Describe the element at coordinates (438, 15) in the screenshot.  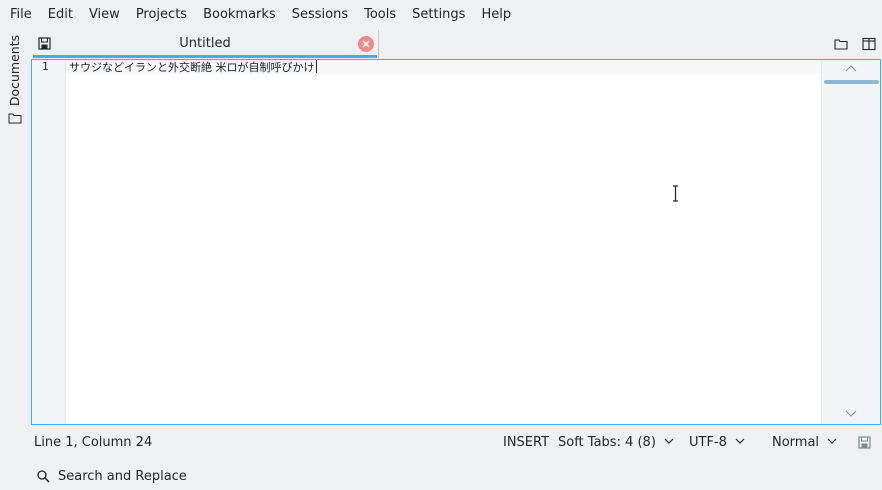
I see `menu-settings: Settings` at that location.